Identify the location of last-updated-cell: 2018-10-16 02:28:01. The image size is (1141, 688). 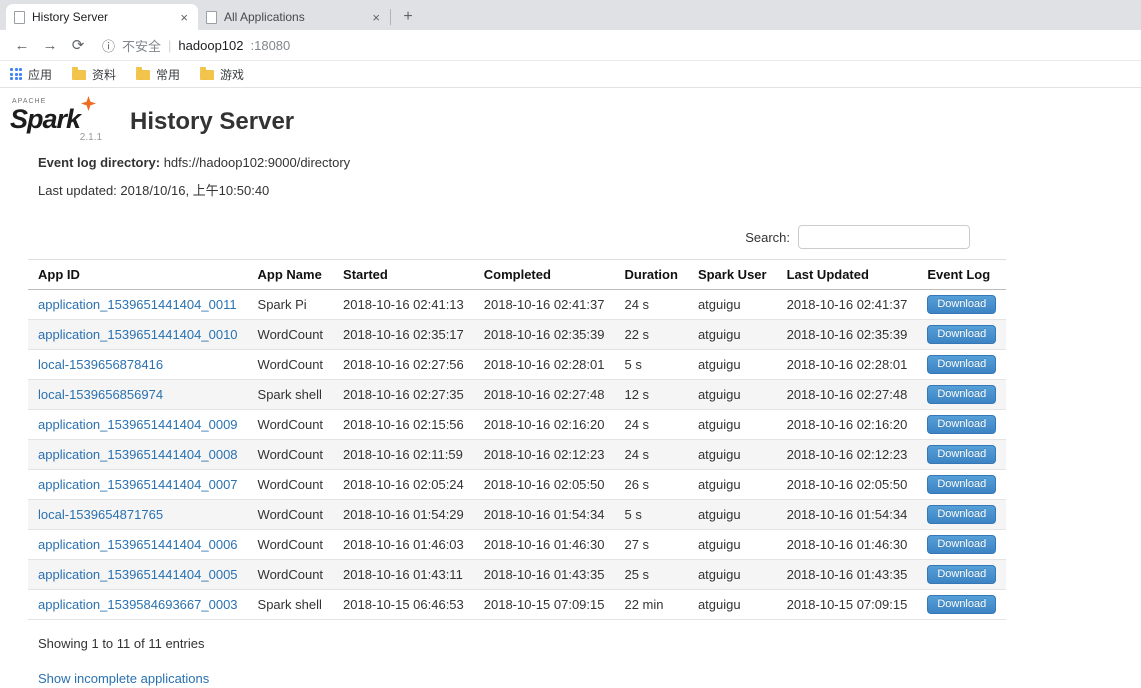
(847, 364).